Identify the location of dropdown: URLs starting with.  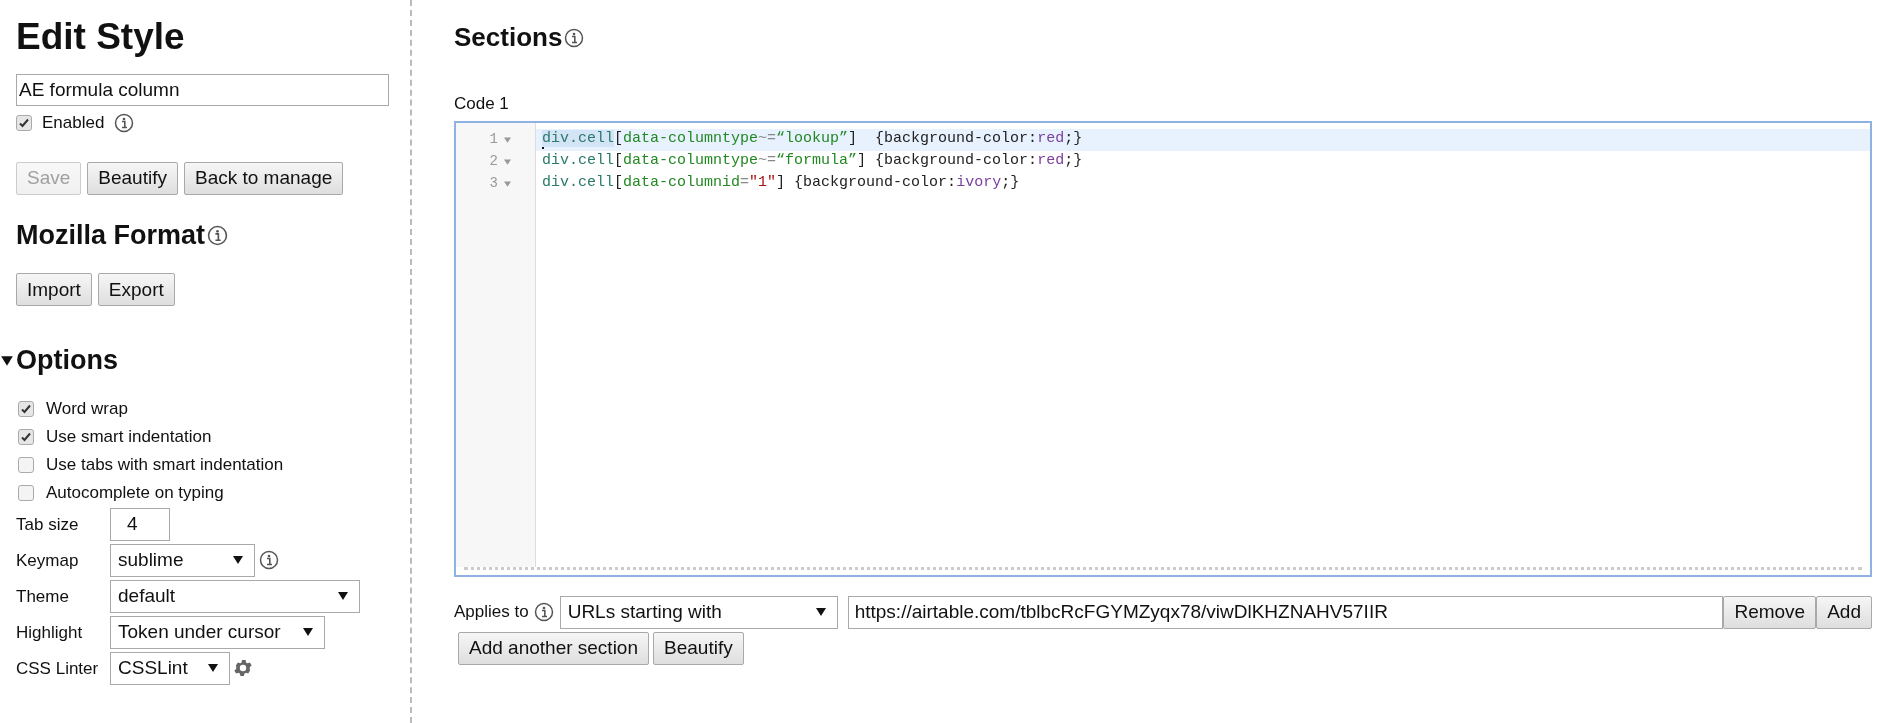
(698, 612).